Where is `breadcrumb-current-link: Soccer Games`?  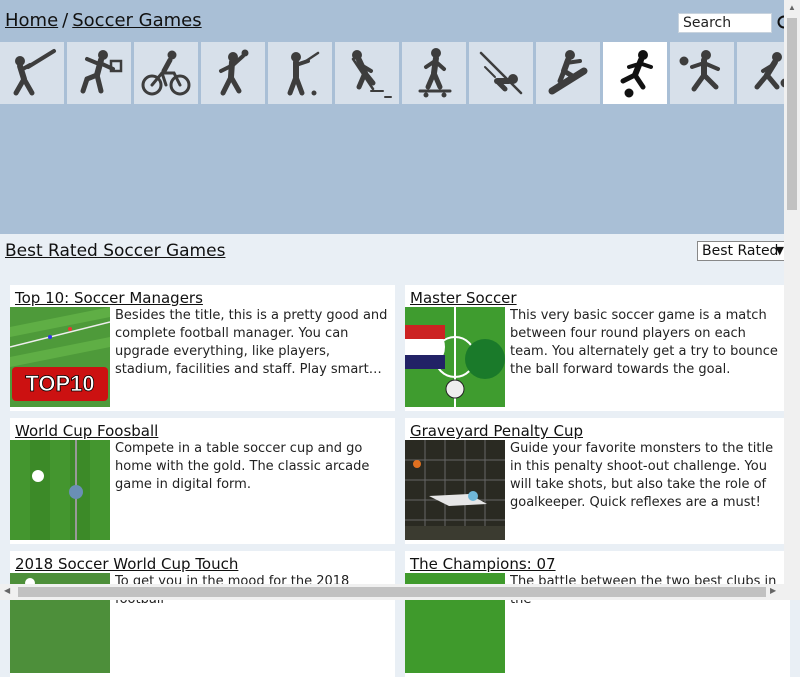
breadcrumb-current-link: Soccer Games is located at coordinates (136, 20).